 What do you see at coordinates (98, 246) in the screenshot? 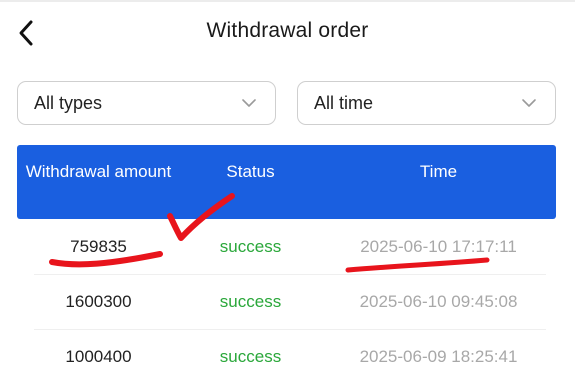
I see `amount-cell: 759835` at bounding box center [98, 246].